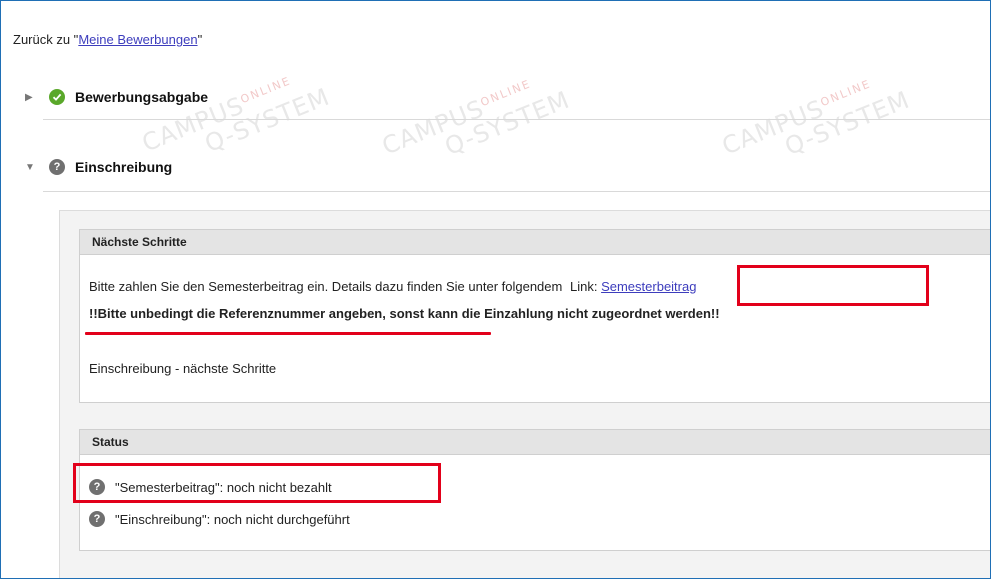 This screenshot has width=991, height=579. What do you see at coordinates (648, 286) in the screenshot?
I see `semesterbeitrag-link: Semesterbeitrag` at bounding box center [648, 286].